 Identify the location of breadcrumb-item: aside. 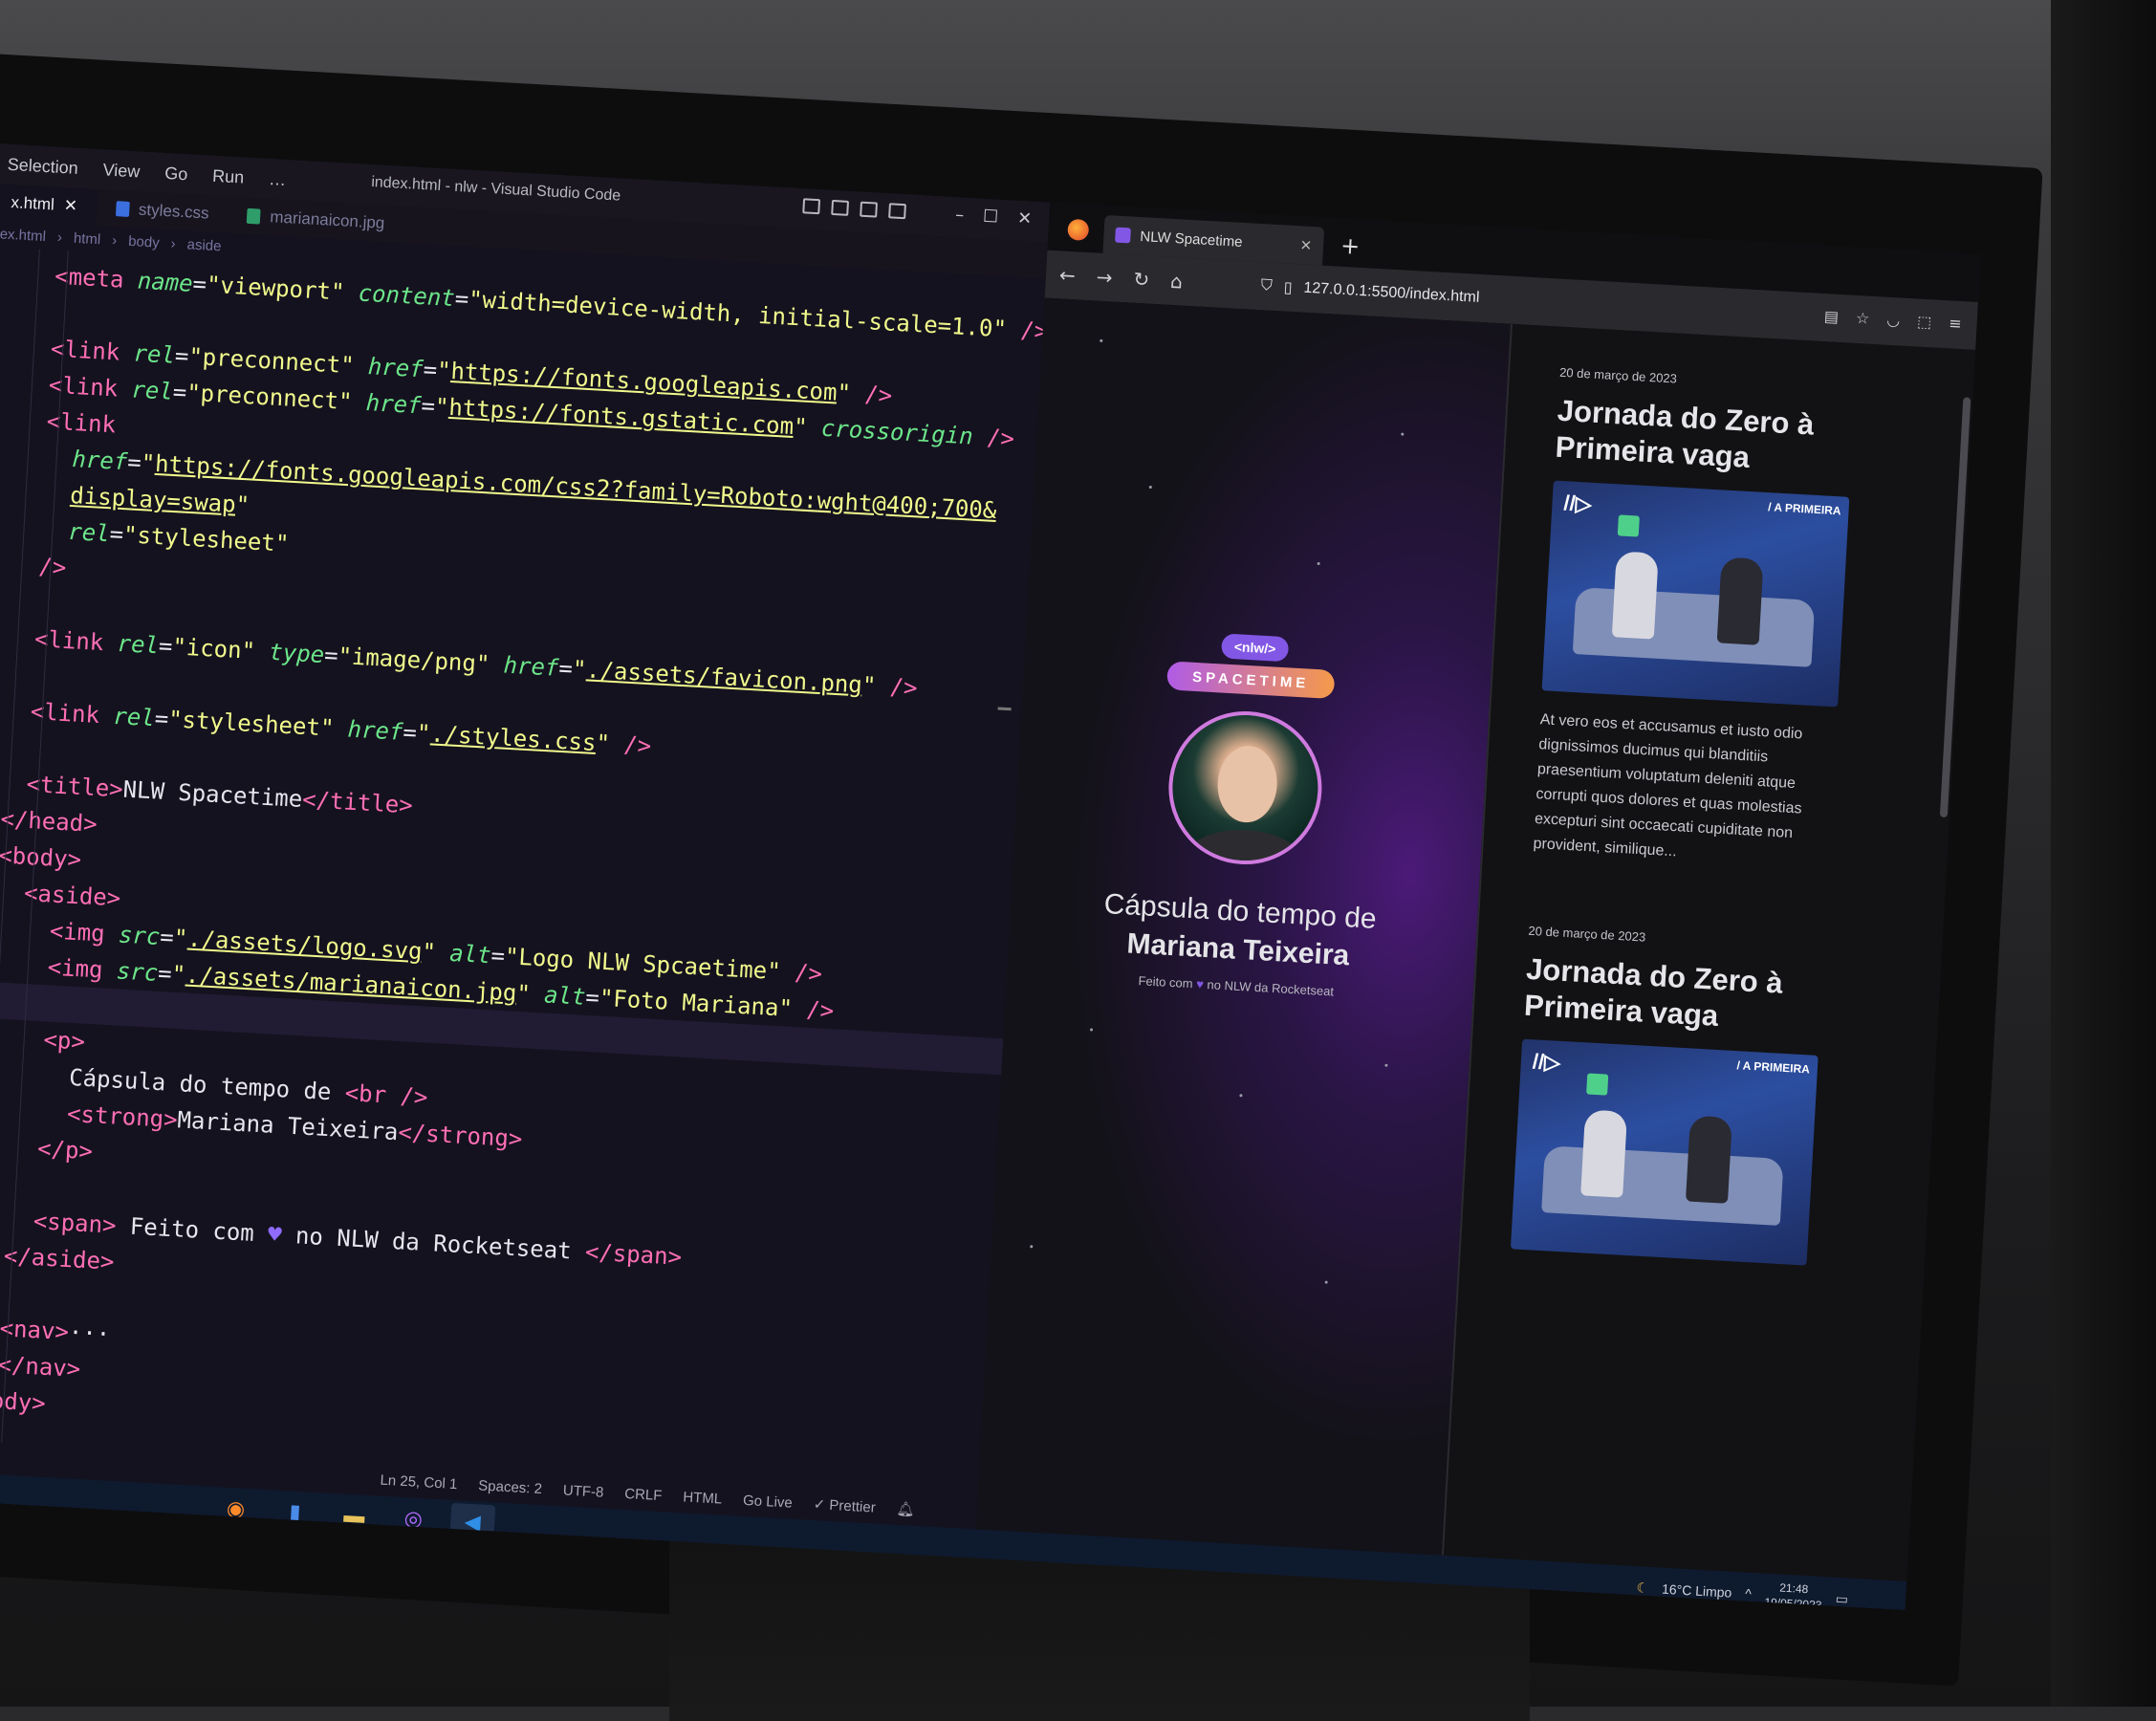
(204, 245).